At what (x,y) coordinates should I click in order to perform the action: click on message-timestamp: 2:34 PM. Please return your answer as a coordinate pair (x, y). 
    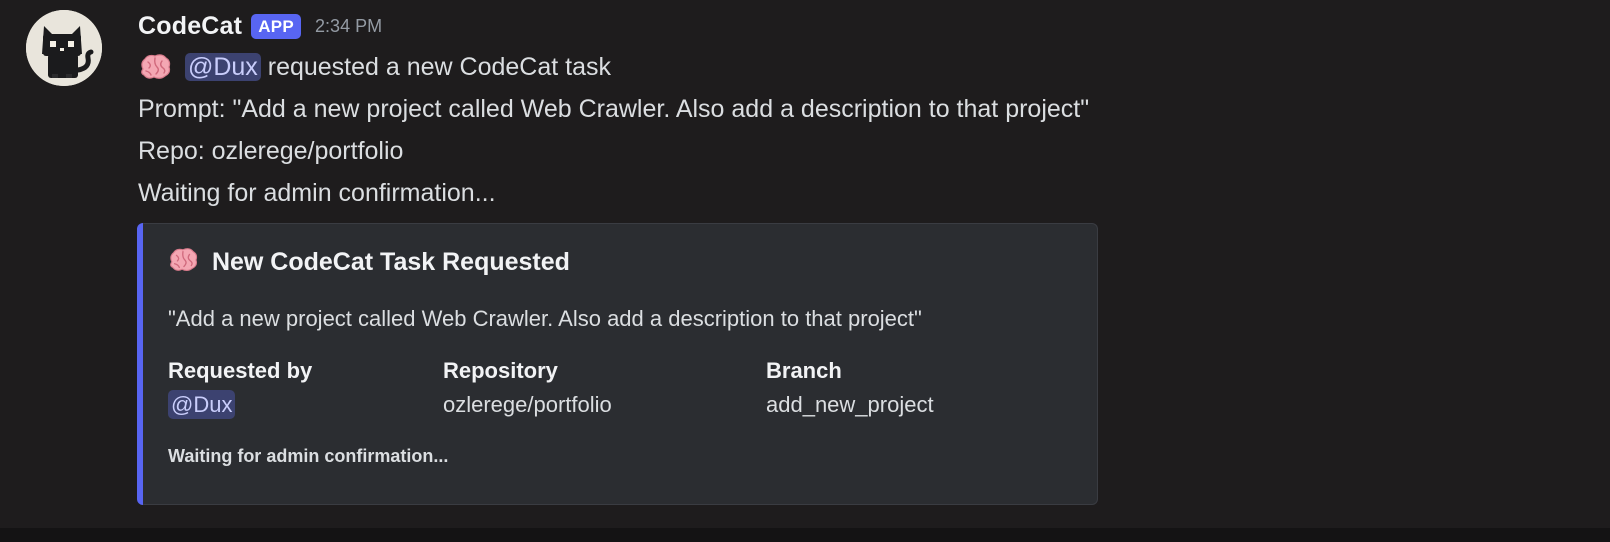
    Looking at the image, I should click on (348, 26).